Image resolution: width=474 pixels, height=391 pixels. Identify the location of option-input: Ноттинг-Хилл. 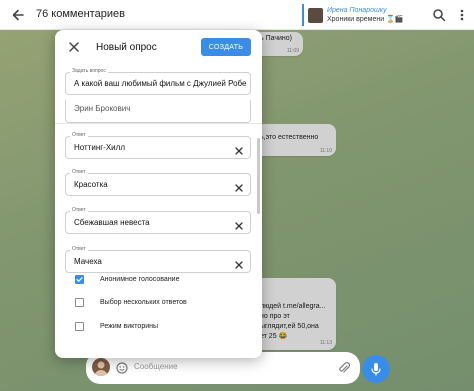
(160, 147).